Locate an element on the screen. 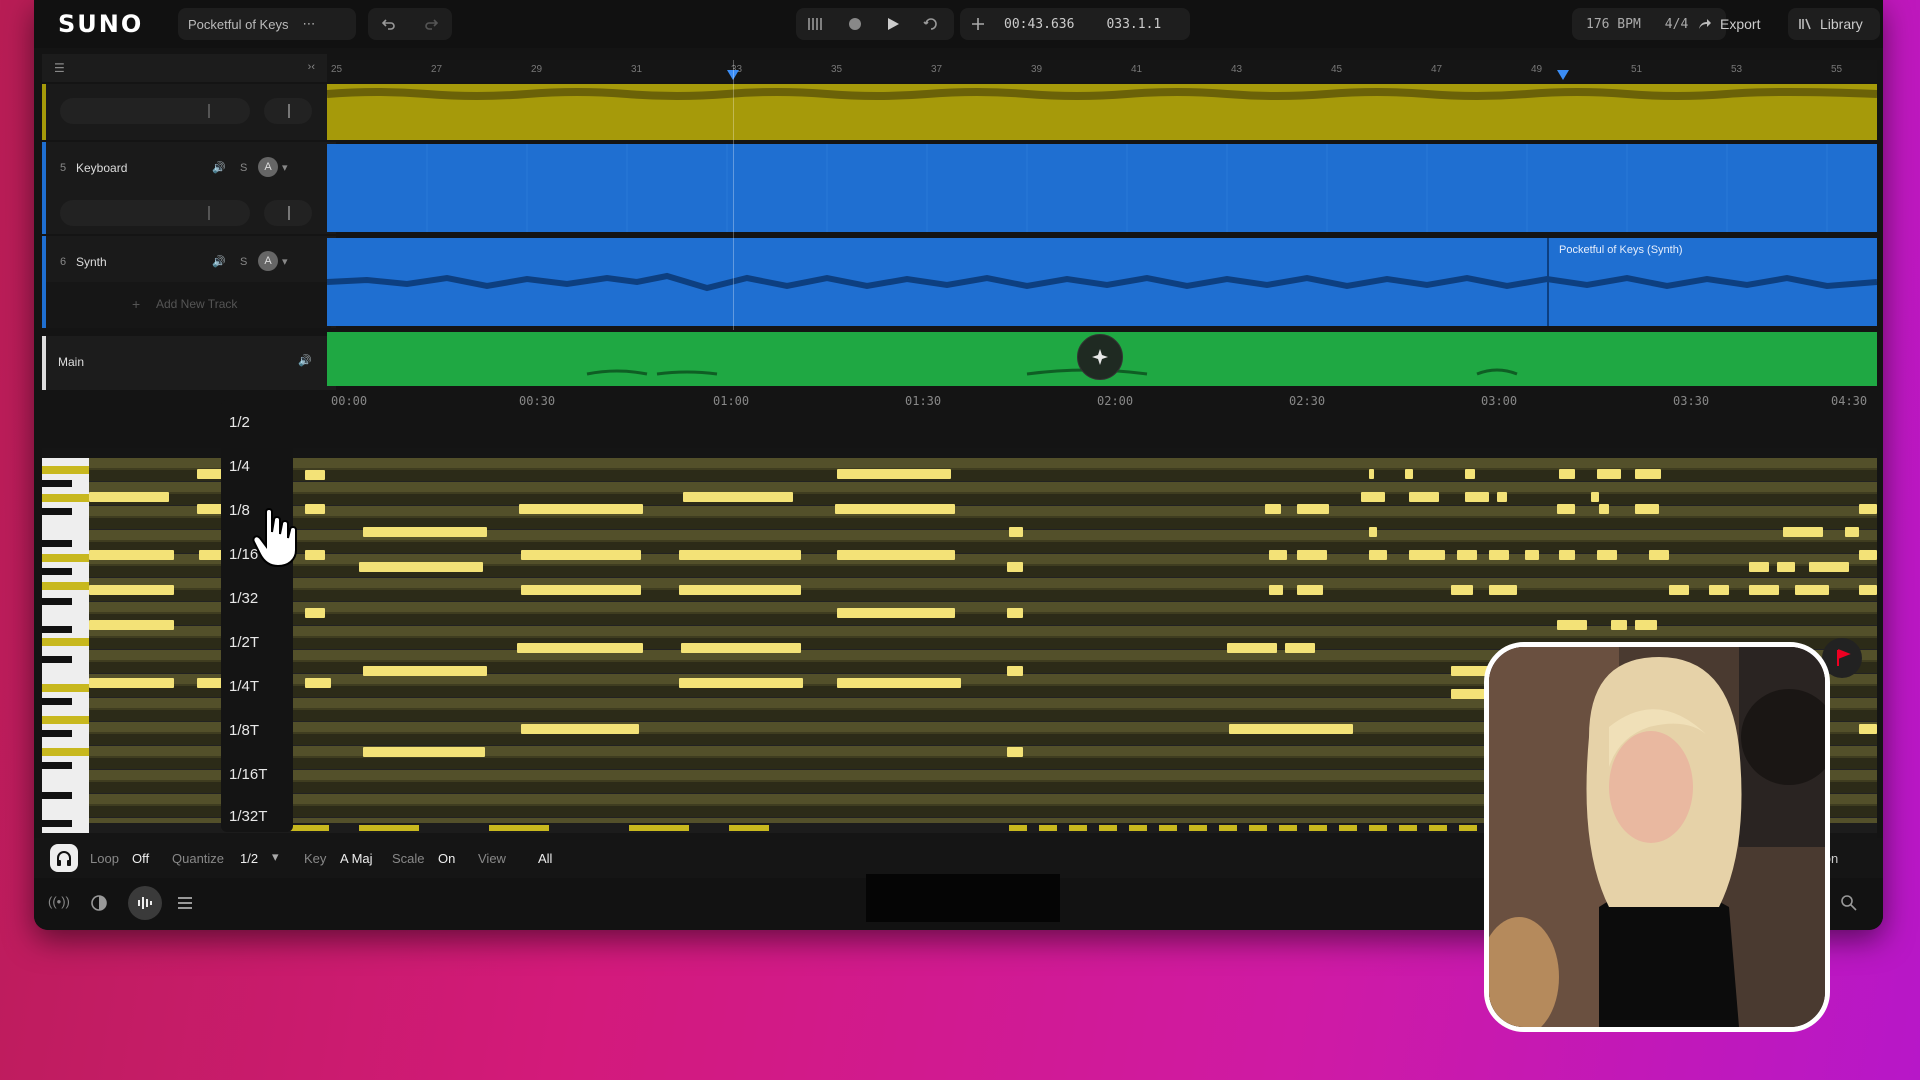 The height and width of the screenshot is (1080, 1920). loop-end-marker-icon is located at coordinates (1563, 76).